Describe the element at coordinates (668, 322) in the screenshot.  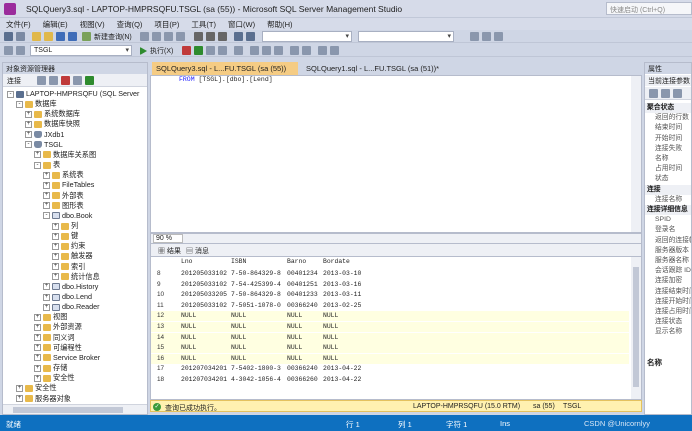
I see `property-row: 连接状态` at that location.